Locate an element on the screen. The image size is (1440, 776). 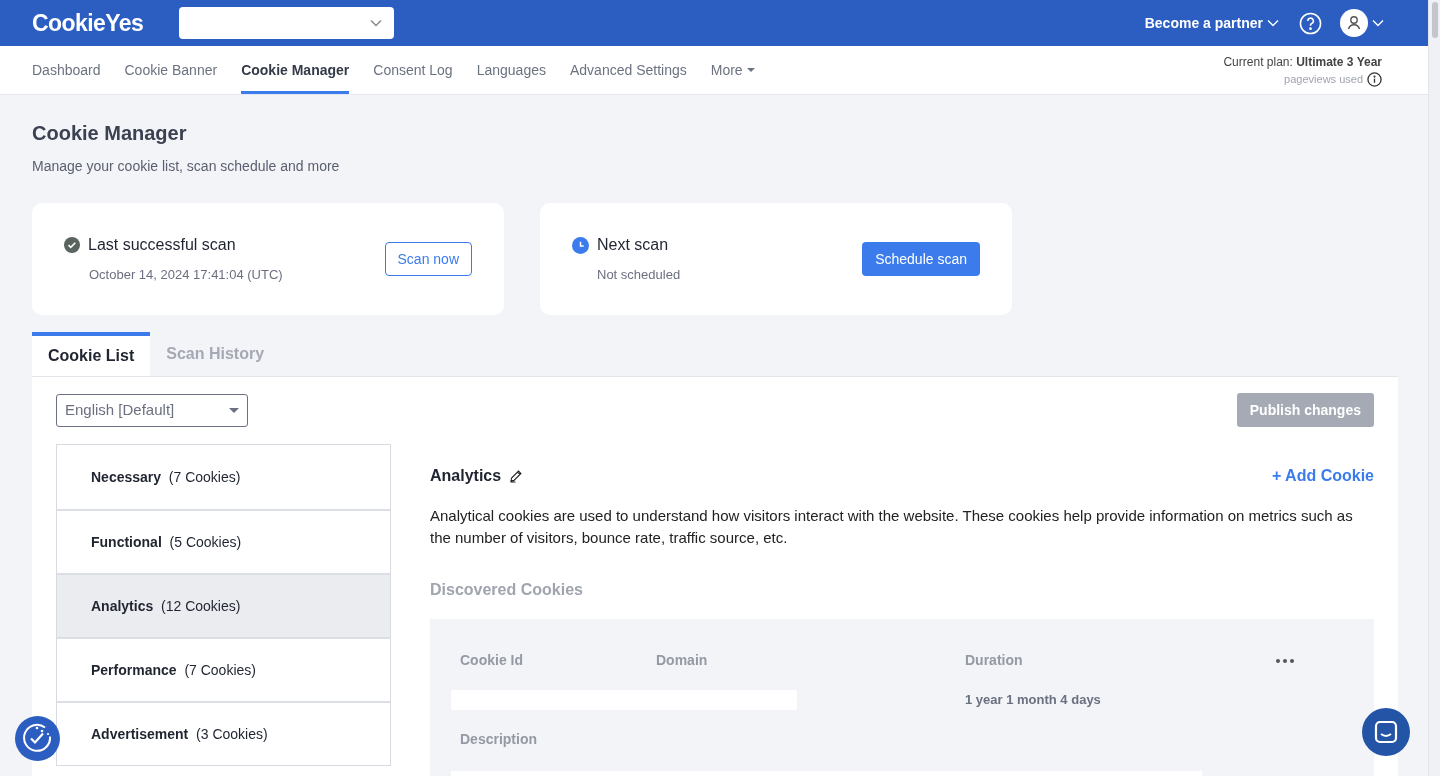
user-menu is located at coordinates (1362, 23).